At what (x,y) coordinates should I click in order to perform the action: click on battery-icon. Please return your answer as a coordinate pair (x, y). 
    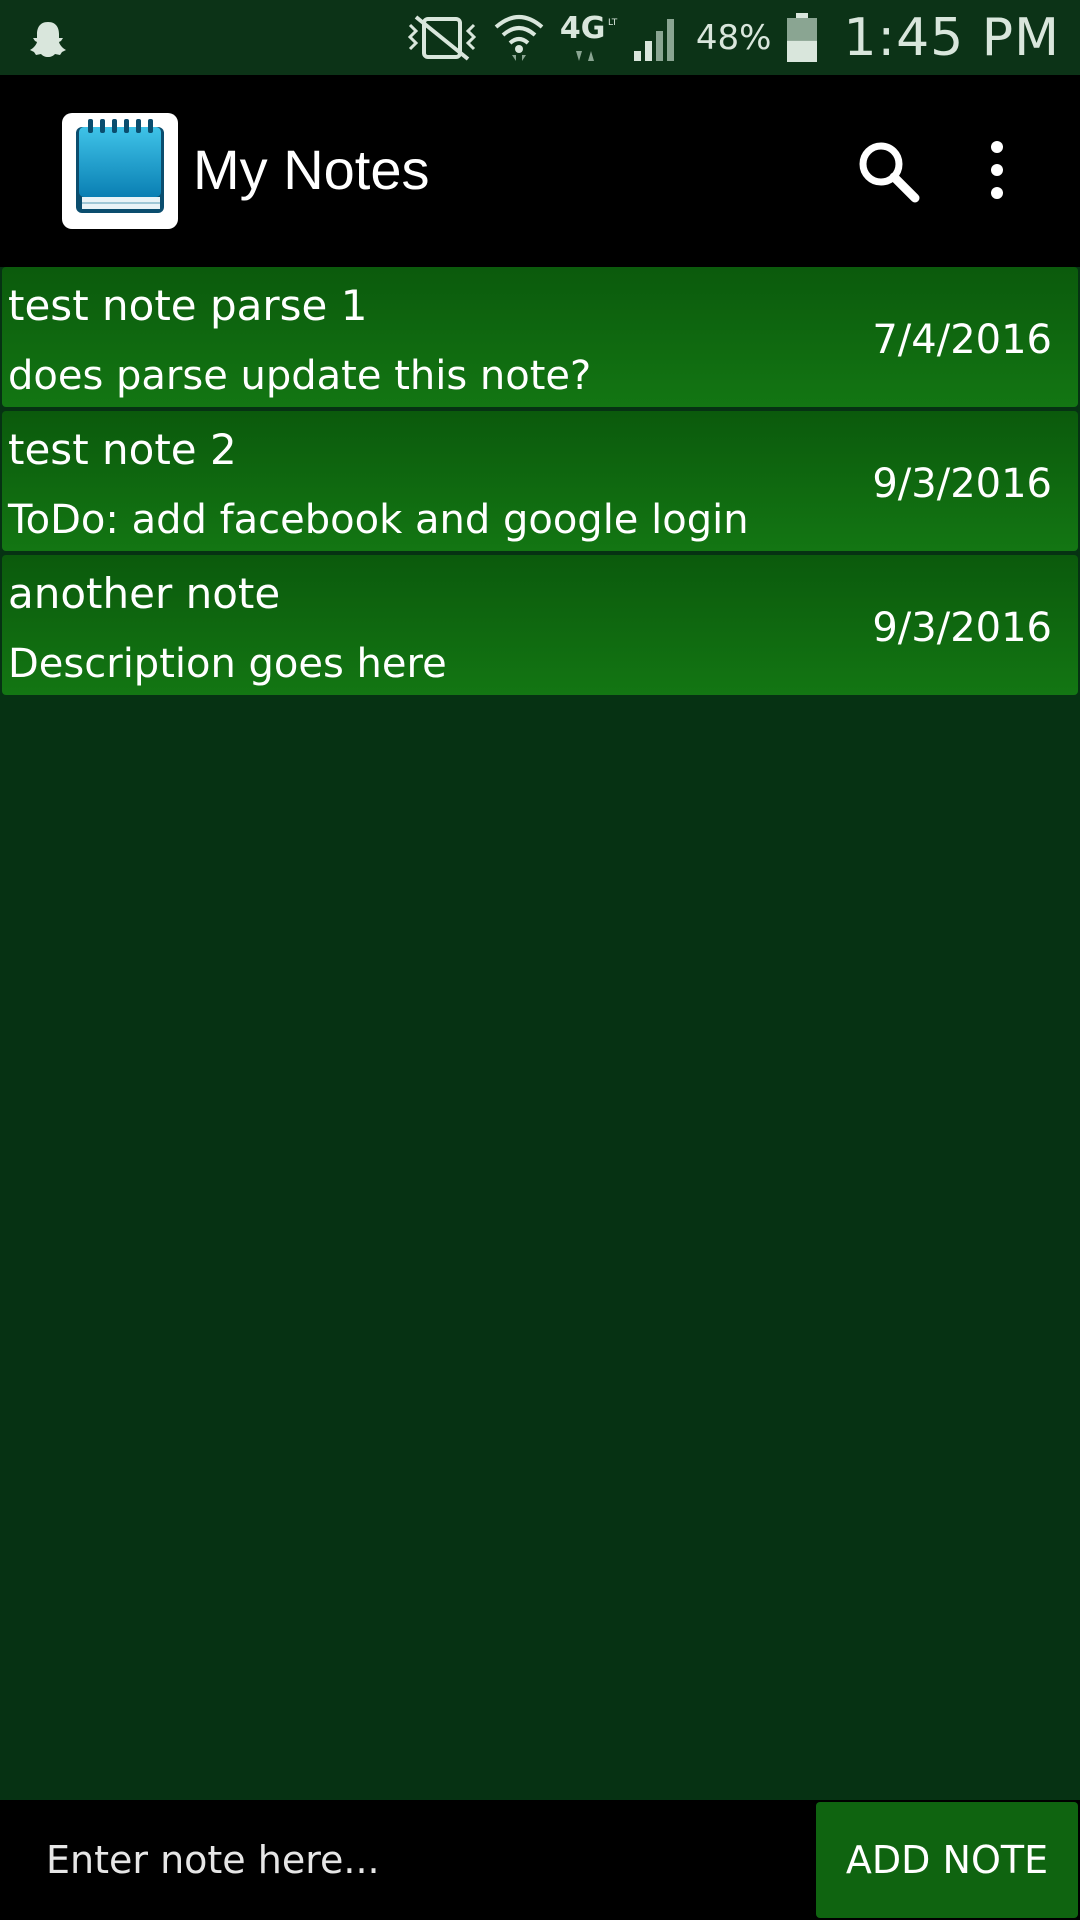
    Looking at the image, I should click on (802, 37).